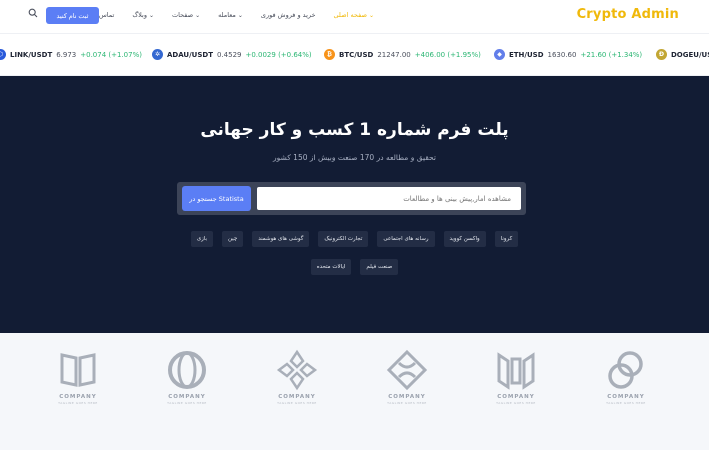 Image resolution: width=709 pixels, height=450 pixels. Describe the element at coordinates (281, 239) in the screenshot. I see `topic-chip: گوشی های هوشمند` at that location.